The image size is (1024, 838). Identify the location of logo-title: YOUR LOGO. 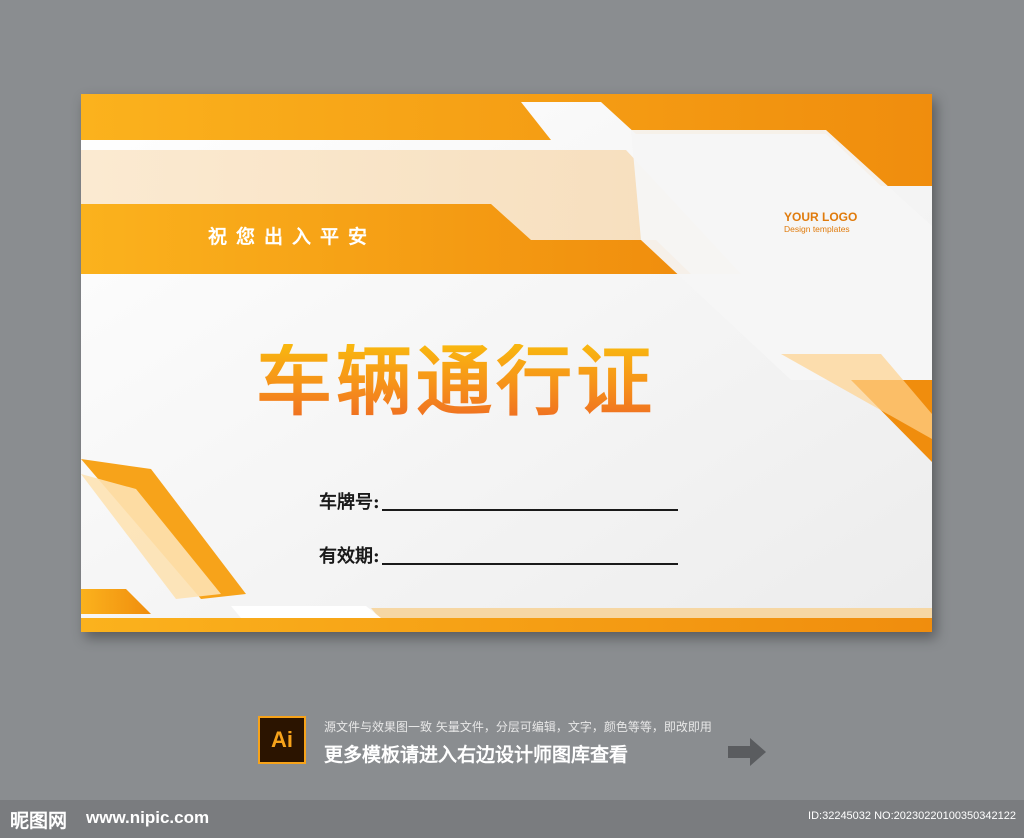
(821, 217).